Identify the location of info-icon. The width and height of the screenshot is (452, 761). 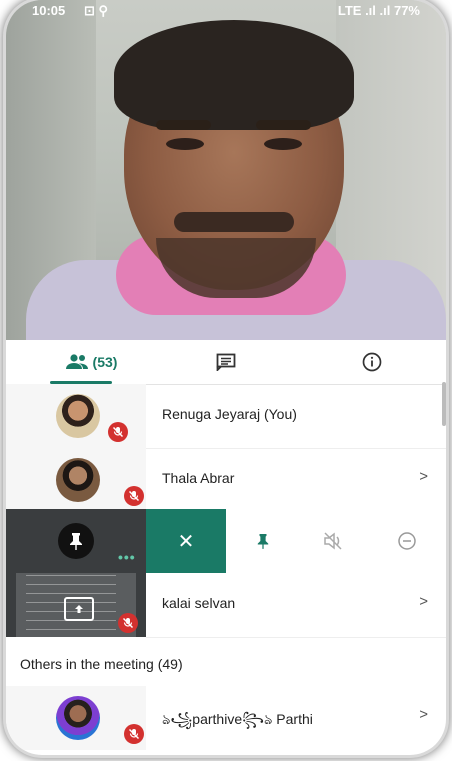
(372, 362).